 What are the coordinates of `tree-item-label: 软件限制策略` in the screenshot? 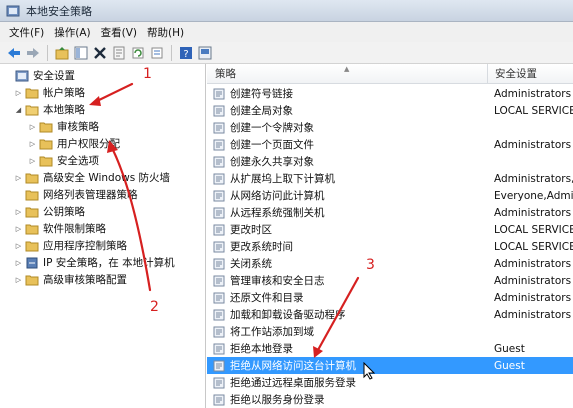 It's located at (74, 229).